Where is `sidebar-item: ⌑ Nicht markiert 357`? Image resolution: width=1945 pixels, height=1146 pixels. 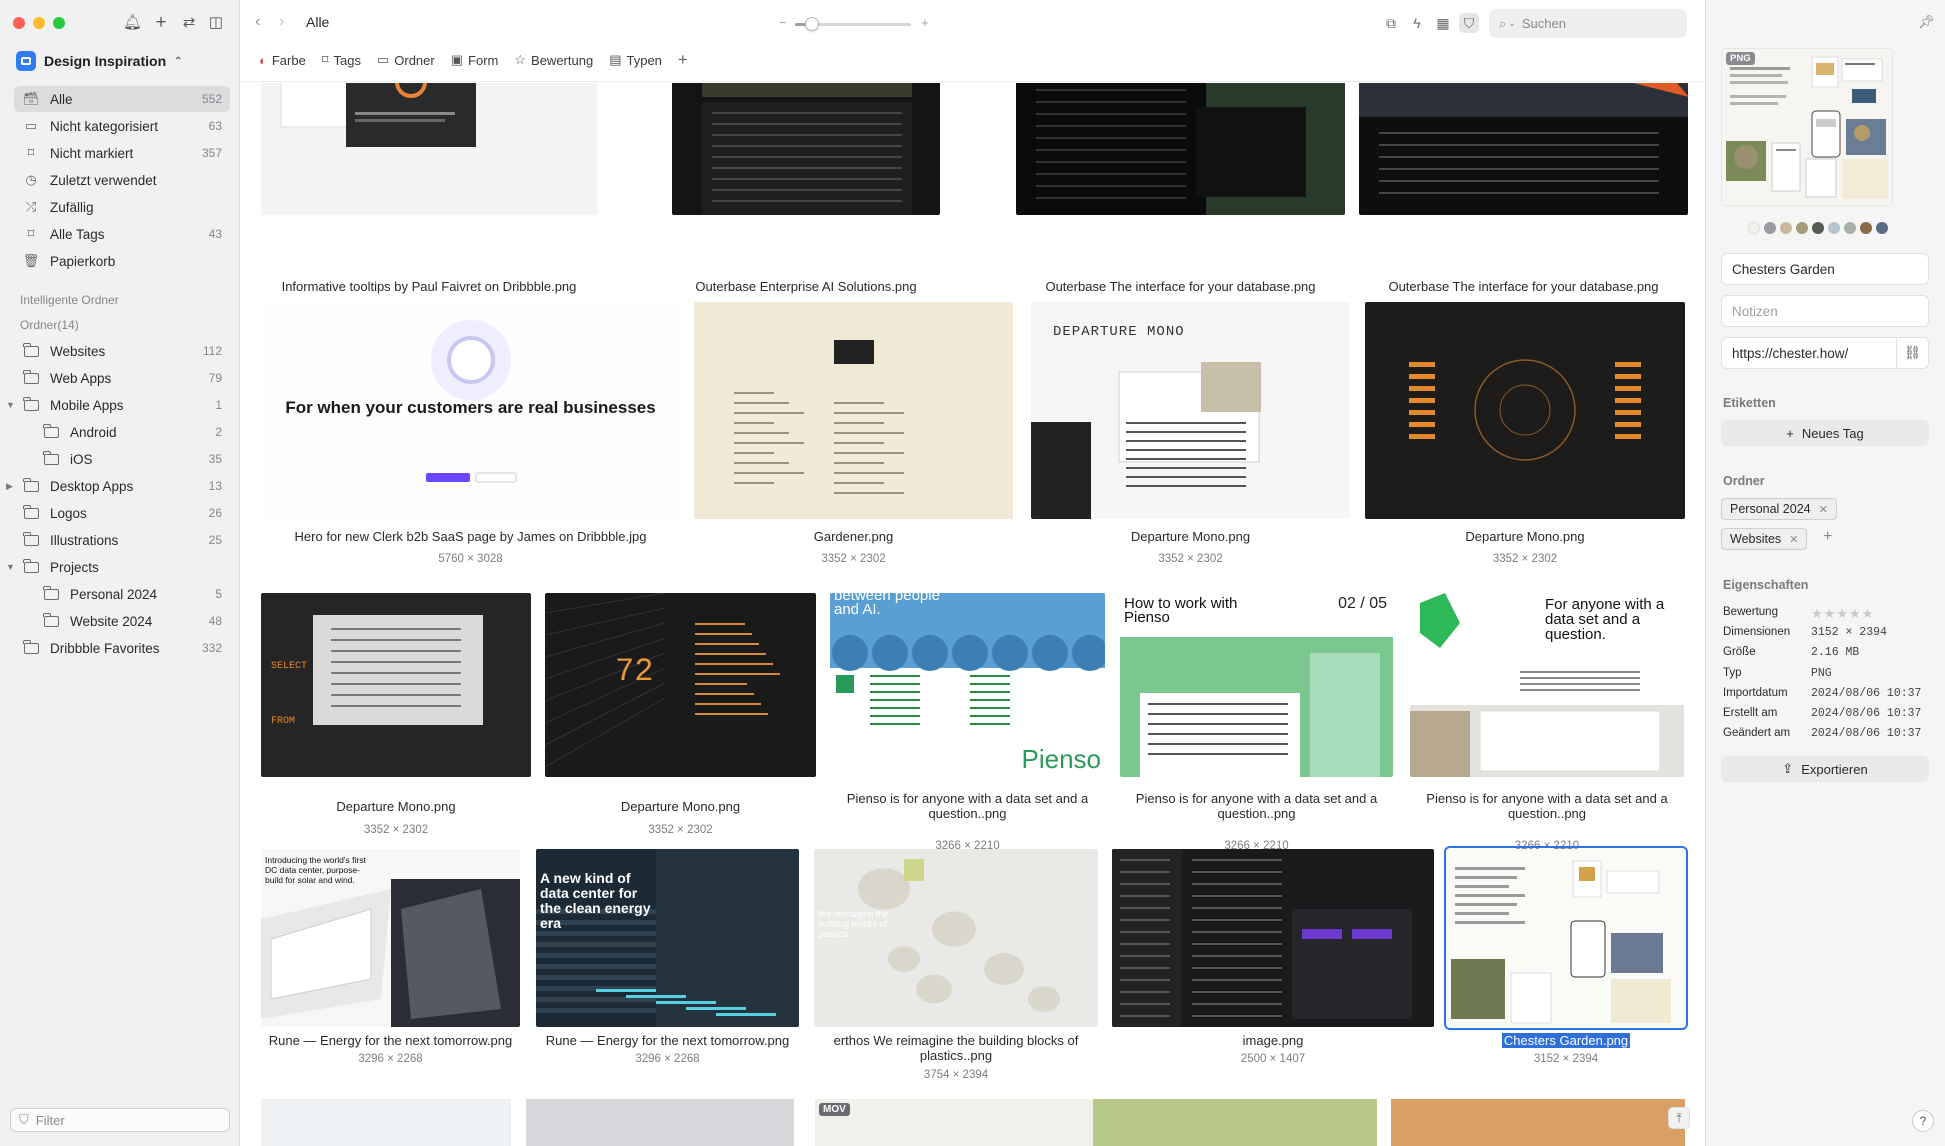
sidebar-item: ⌑ Nicht markiert 357 is located at coordinates (122, 153).